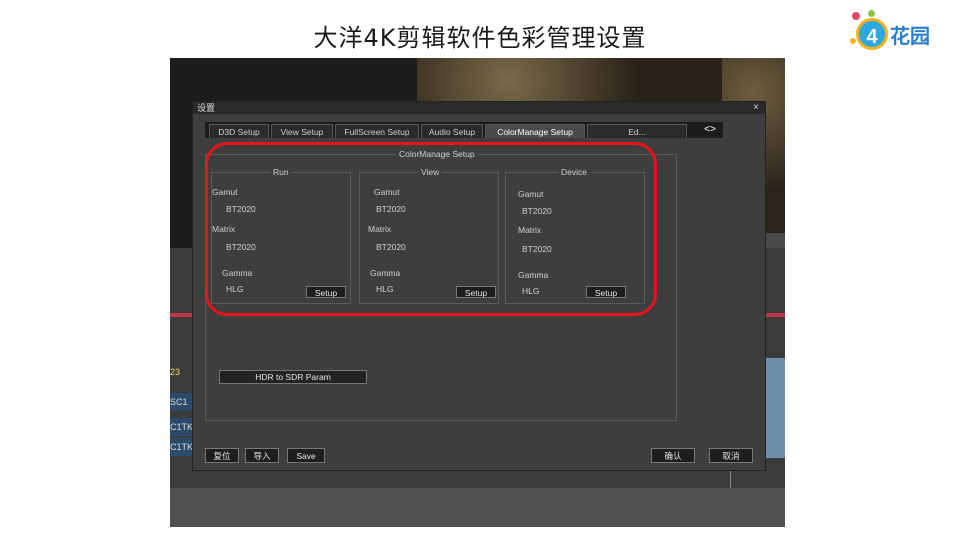 The height and width of the screenshot is (540, 960). What do you see at coordinates (306, 455) in the screenshot?
I see `save-button: Save` at bounding box center [306, 455].